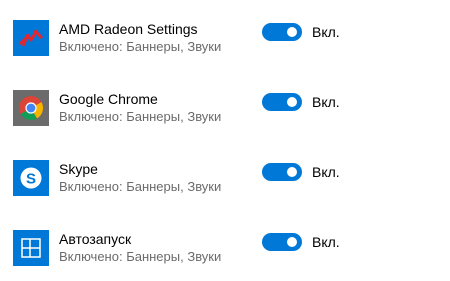 The width and height of the screenshot is (450, 281). I want to click on skype-icon: S, so click(31, 178).